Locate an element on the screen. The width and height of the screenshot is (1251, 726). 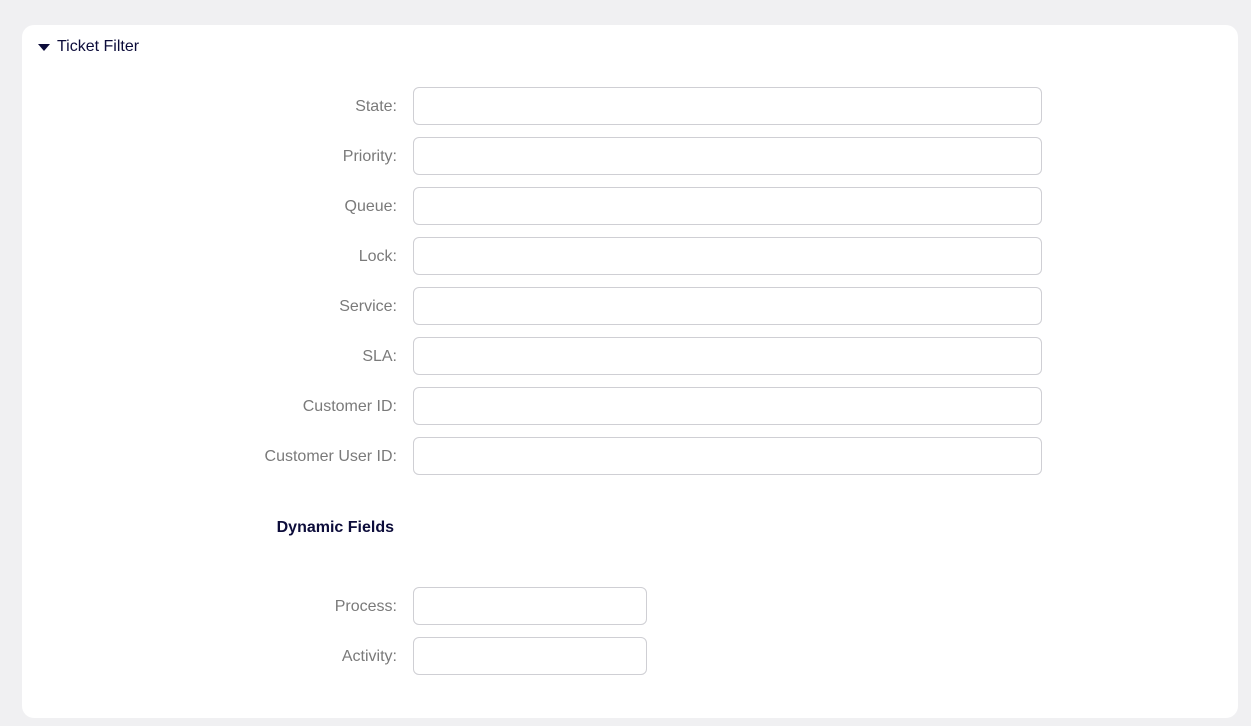
service-input is located at coordinates (727, 306).